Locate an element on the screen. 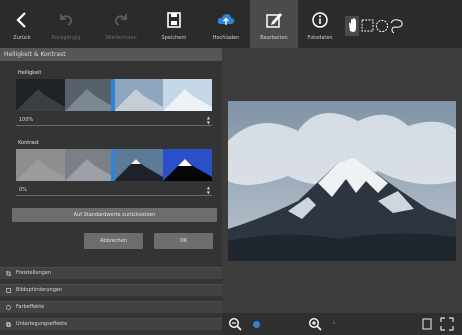 The image size is (462, 335). back-button: Zurück is located at coordinates (22, 24).